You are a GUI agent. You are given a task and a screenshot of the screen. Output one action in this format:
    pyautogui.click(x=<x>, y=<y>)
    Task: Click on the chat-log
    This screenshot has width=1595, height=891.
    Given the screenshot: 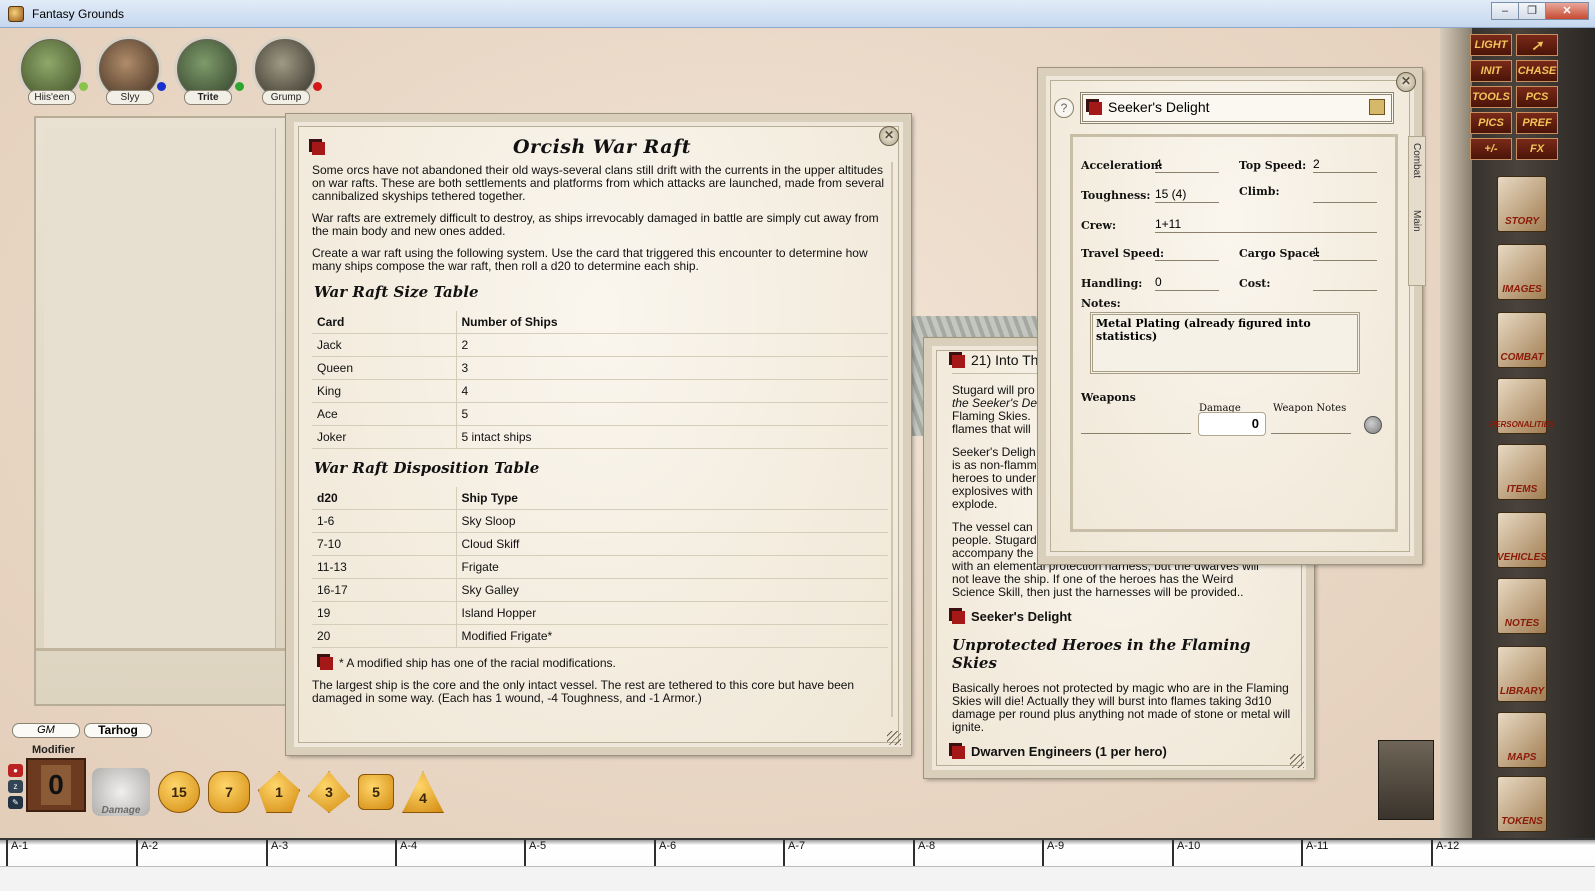 What is the action you would take?
    pyautogui.click(x=160, y=388)
    